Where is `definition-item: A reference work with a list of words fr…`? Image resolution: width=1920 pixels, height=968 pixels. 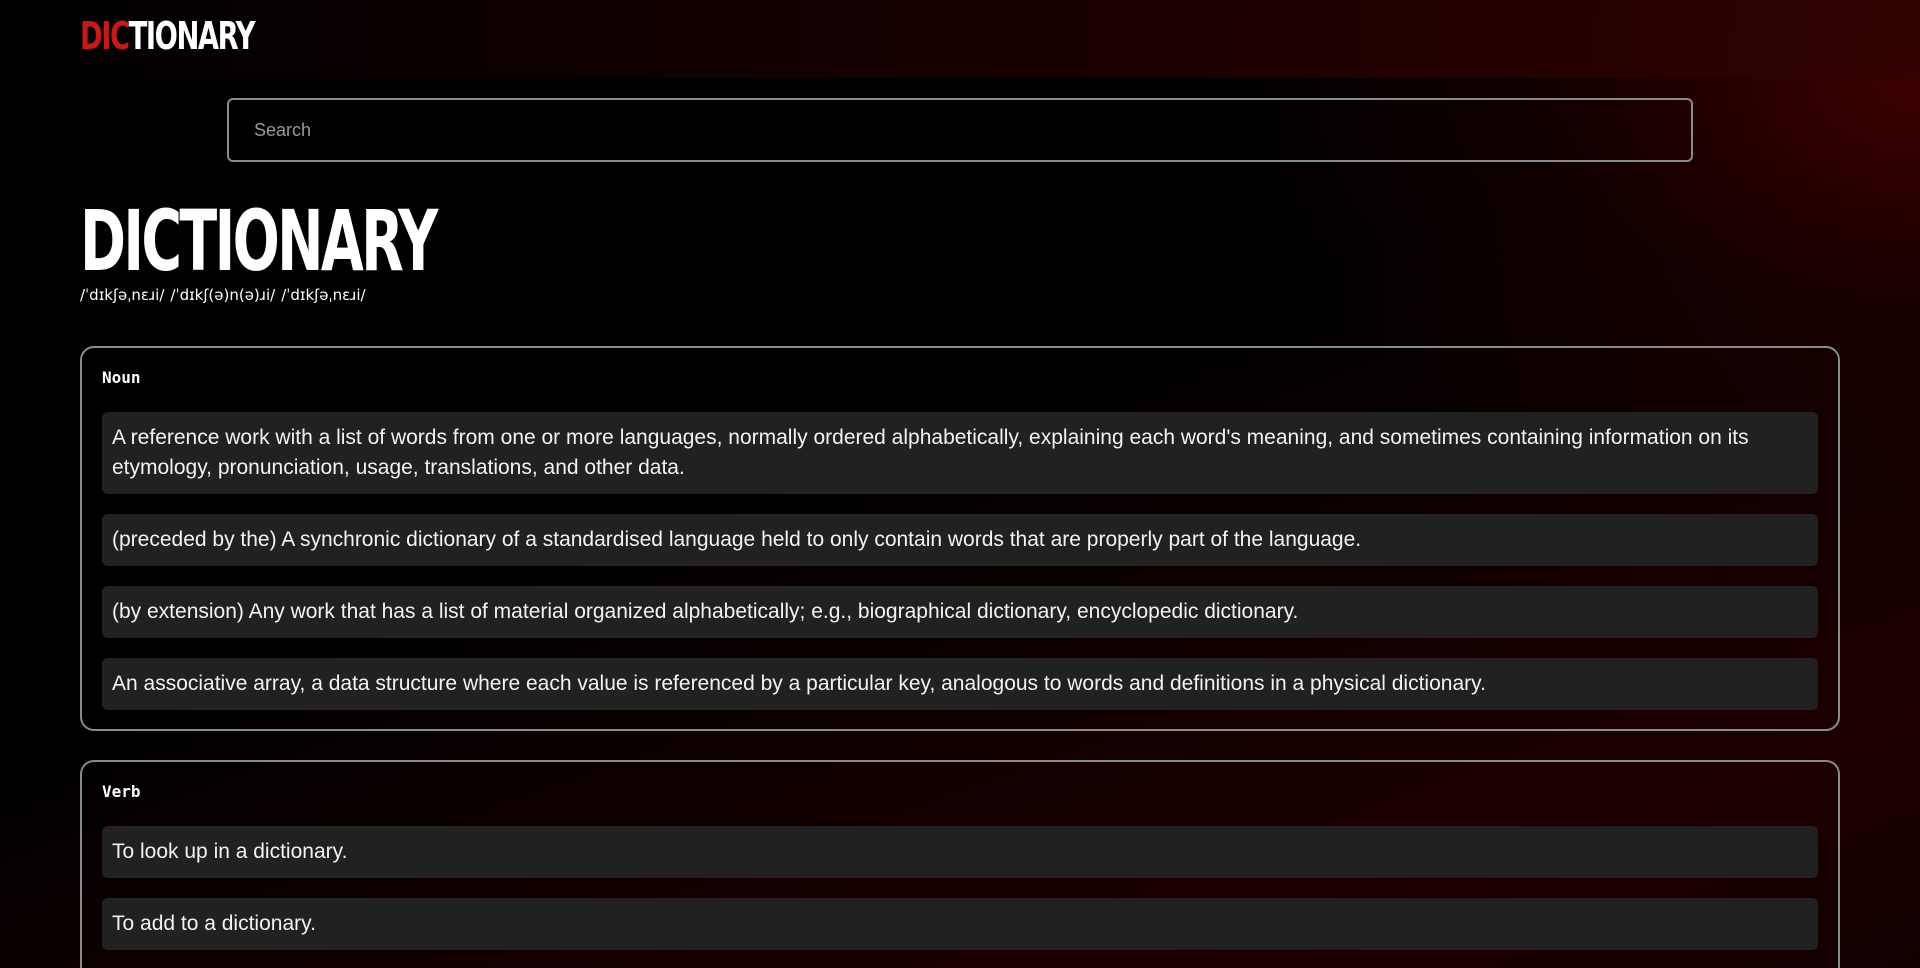 definition-item: A reference work with a list of words fr… is located at coordinates (960, 453).